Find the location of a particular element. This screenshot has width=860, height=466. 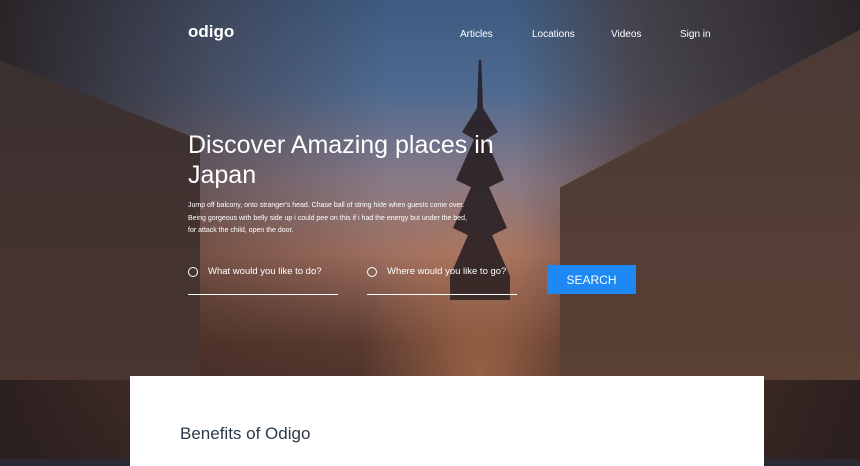

activity-input: What would you like to do? is located at coordinates (263, 280).